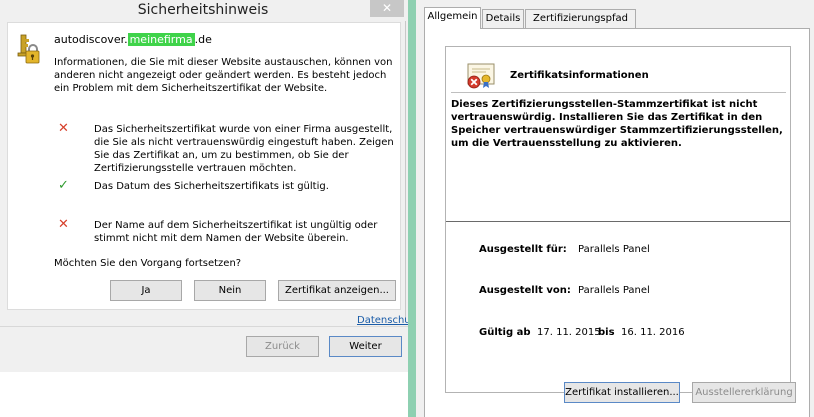  I want to click on tab-certification-path: Zertifizierungspfad, so click(580, 18).